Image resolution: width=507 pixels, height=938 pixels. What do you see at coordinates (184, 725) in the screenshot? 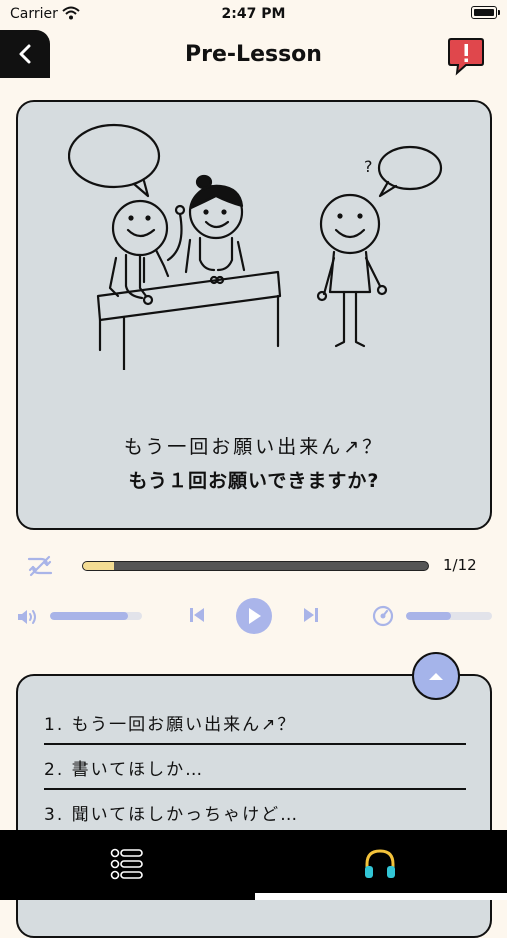
I see `list-item-text: もう一回お願い出来ん↗？` at bounding box center [184, 725].